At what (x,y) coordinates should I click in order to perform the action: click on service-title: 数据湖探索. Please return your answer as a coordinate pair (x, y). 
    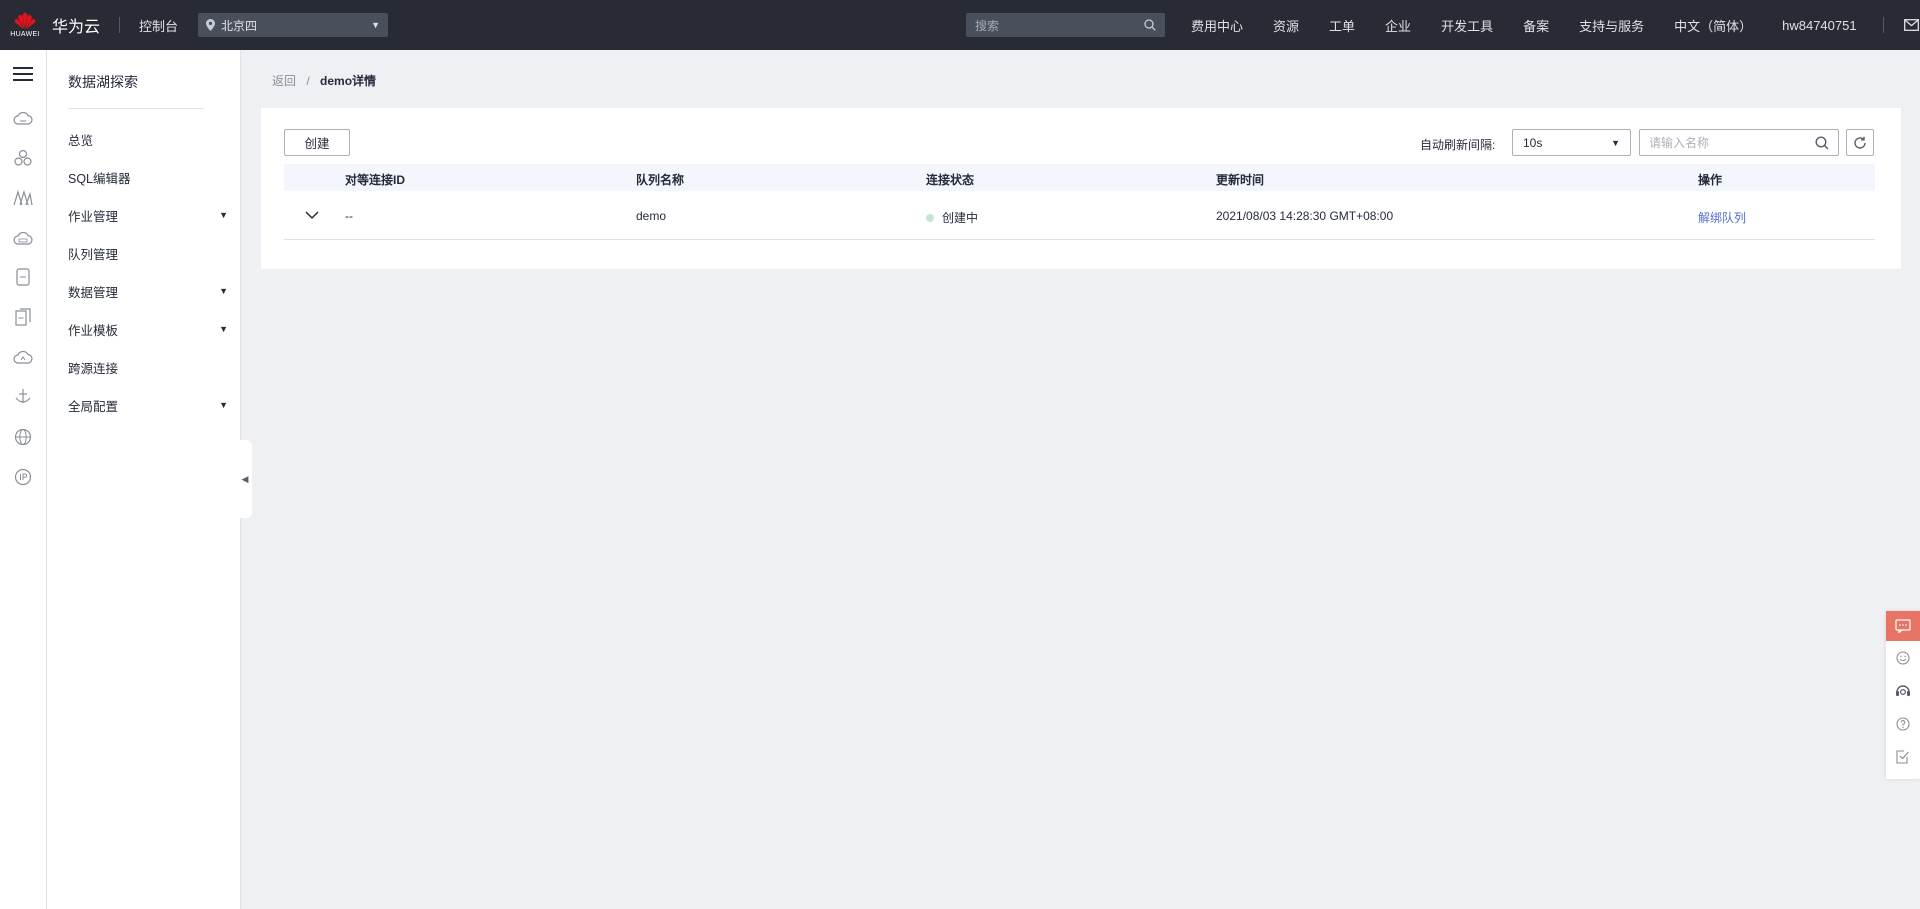
    Looking at the image, I should click on (103, 82).